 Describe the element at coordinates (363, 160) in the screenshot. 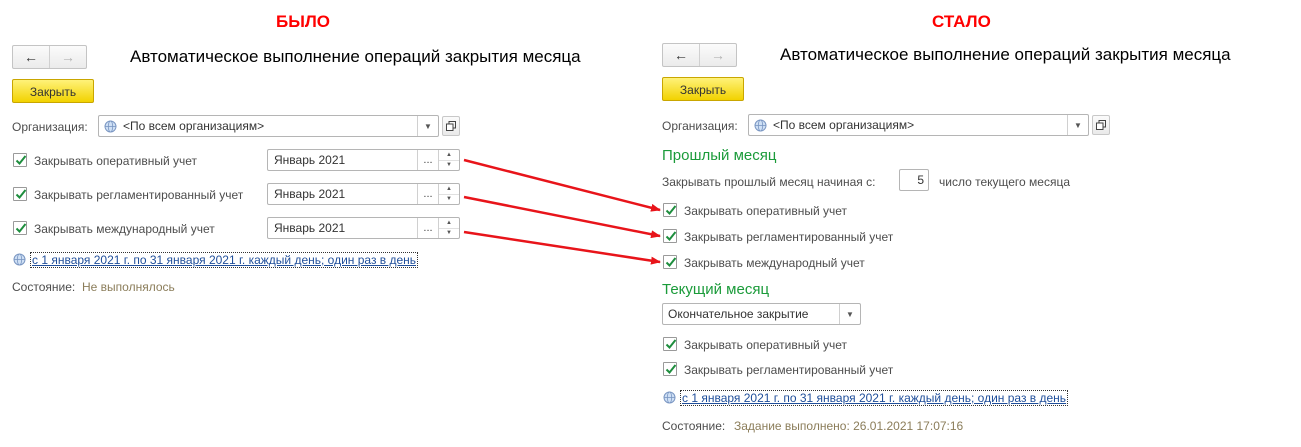

I see `period-field-operational: Январь 2021 ... ▲ ▼` at that location.